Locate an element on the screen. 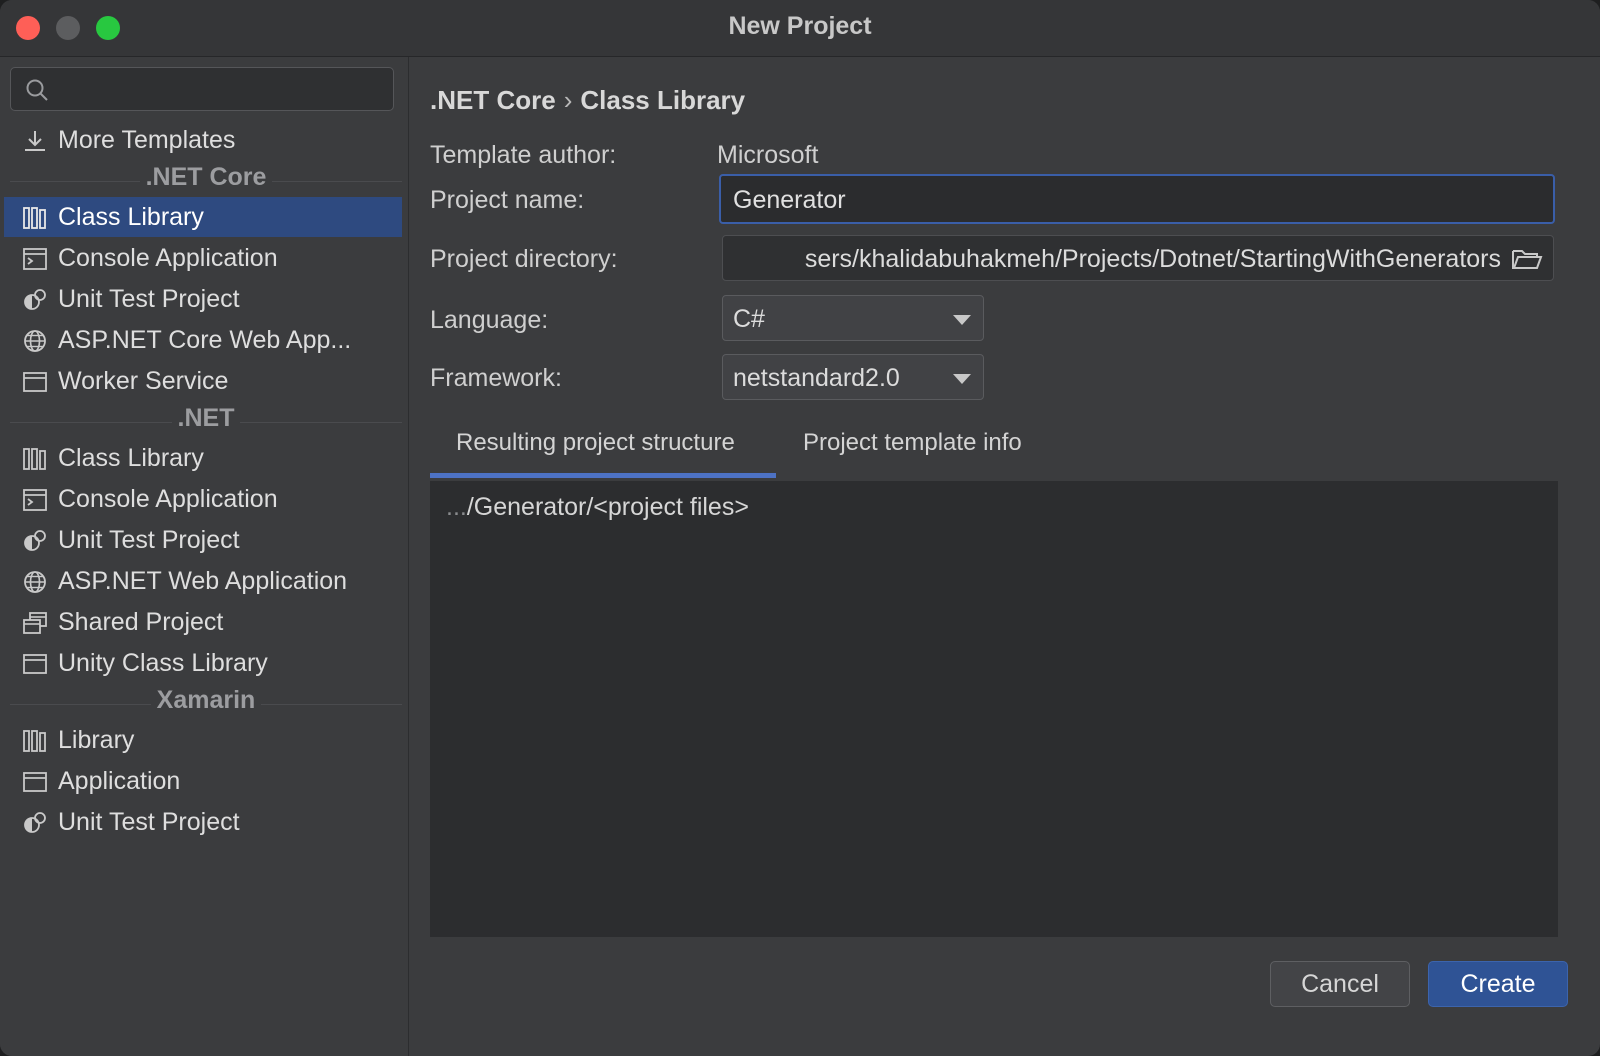 Image resolution: width=1600 pixels, height=1056 pixels. section-header-xamarin: Xamarin is located at coordinates (206, 702).